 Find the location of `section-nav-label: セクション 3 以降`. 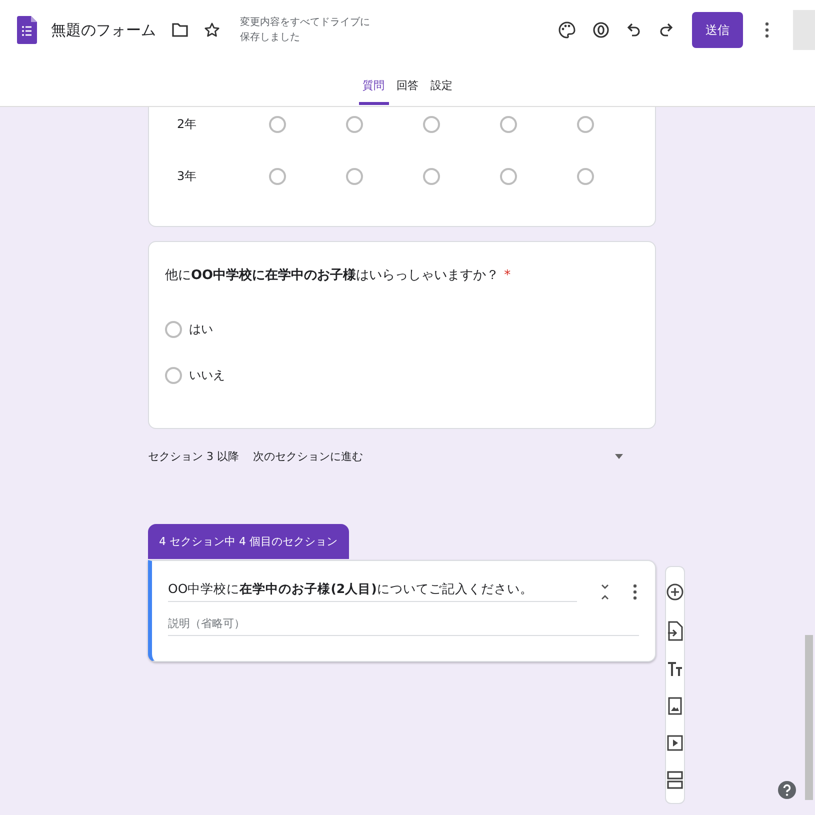

section-nav-label: セクション 3 以降 is located at coordinates (193, 456).